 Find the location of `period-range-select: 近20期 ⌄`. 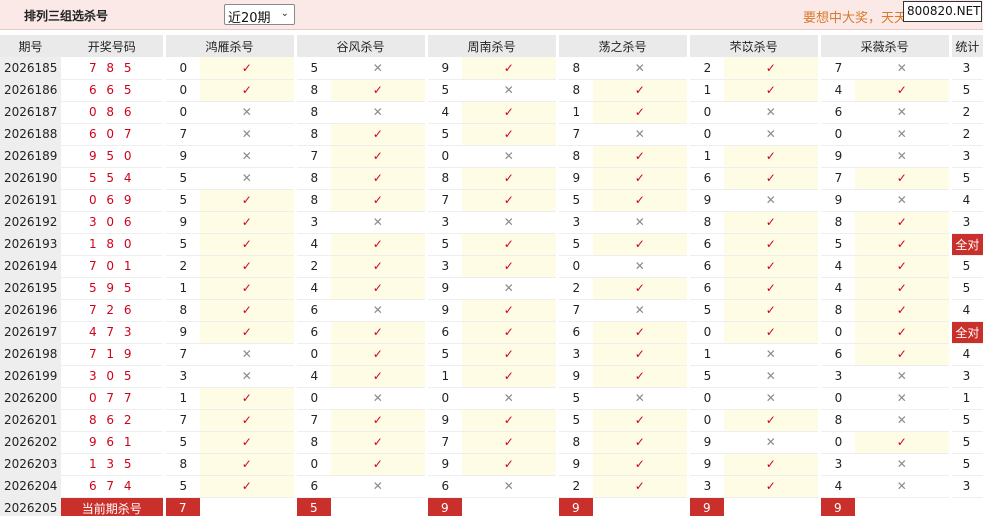

period-range-select: 近20期 ⌄ is located at coordinates (259, 15).